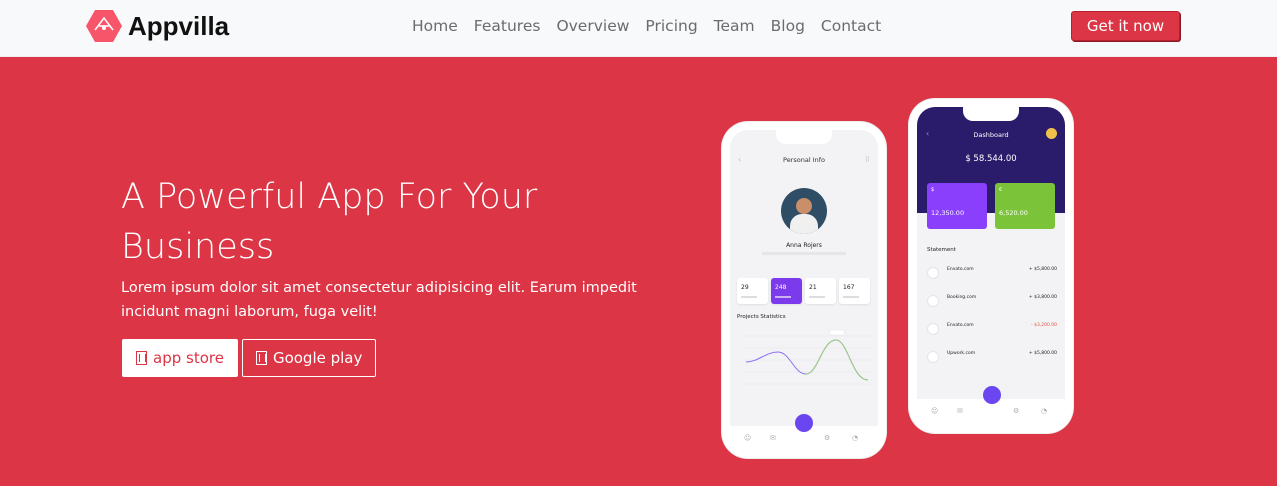 The width and height of the screenshot is (1277, 486). Describe the element at coordinates (1125, 26) in the screenshot. I see `get-it-now-button: Get it now` at that location.